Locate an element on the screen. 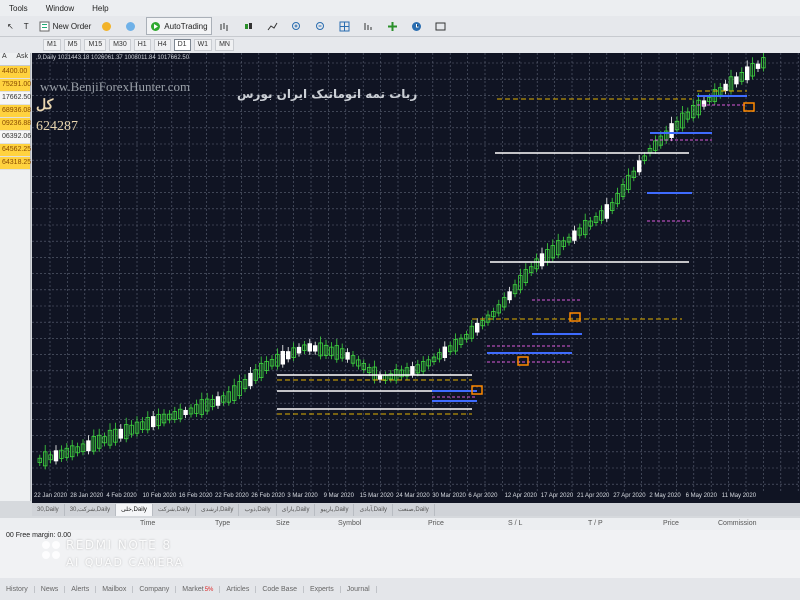 This screenshot has height=600, width=800. text-icon: T is located at coordinates (26, 26).